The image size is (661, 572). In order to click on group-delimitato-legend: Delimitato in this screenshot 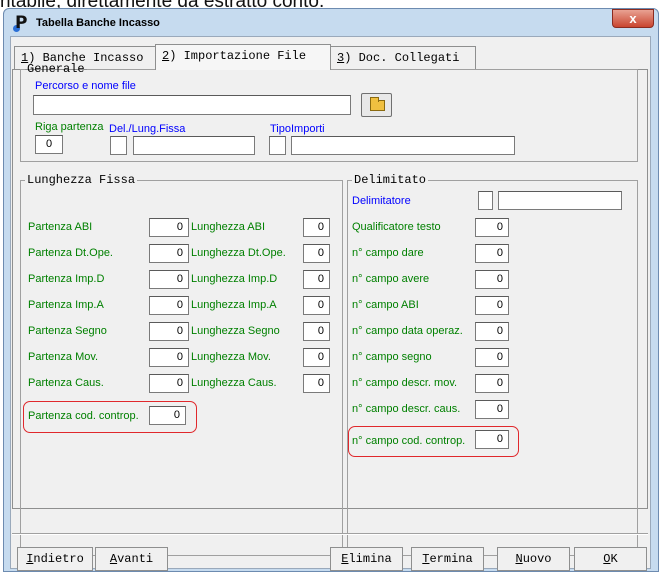, I will do `click(390, 180)`.